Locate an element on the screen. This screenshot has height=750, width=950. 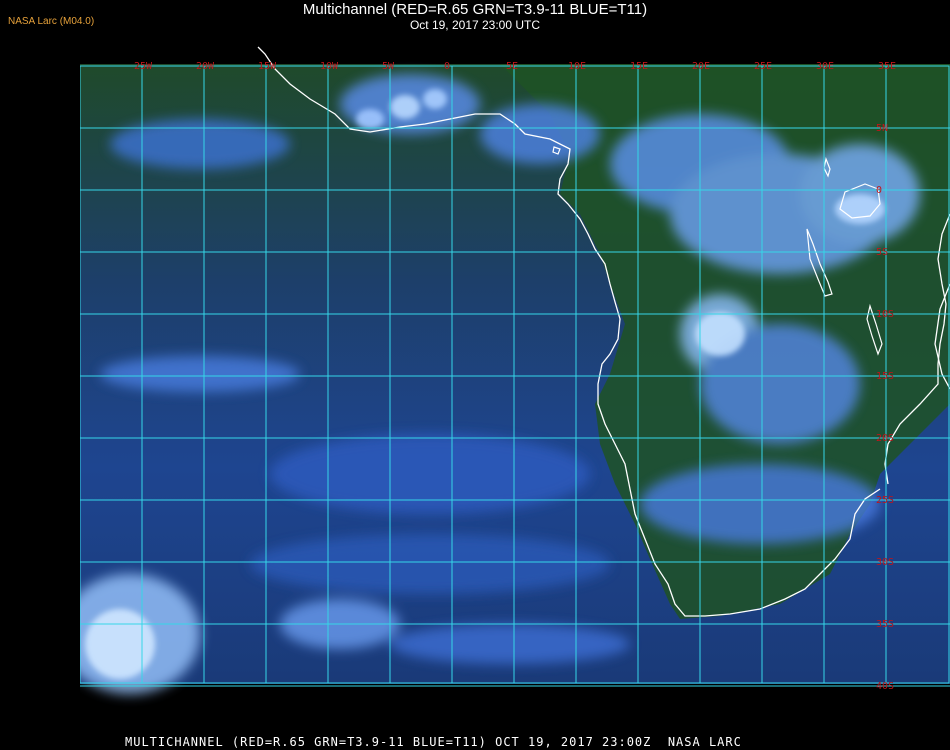
longitude-label: 20W is located at coordinates (205, 66).